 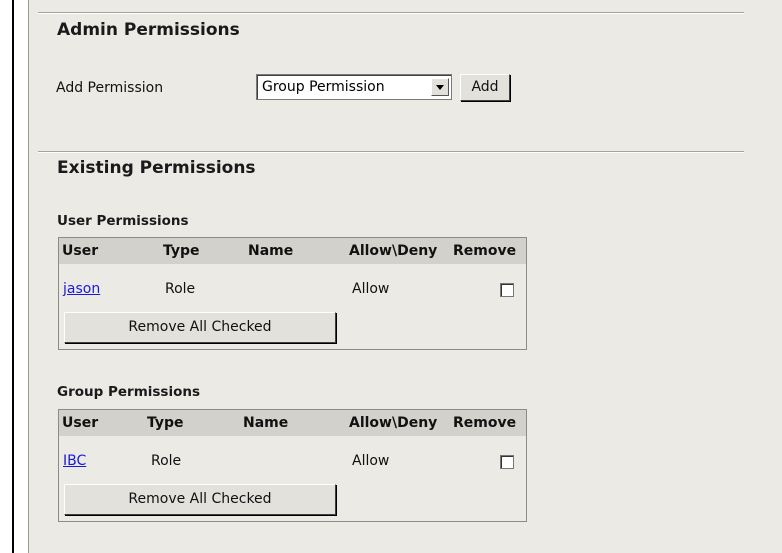 I want to click on add-button: Add, so click(x=485, y=87).